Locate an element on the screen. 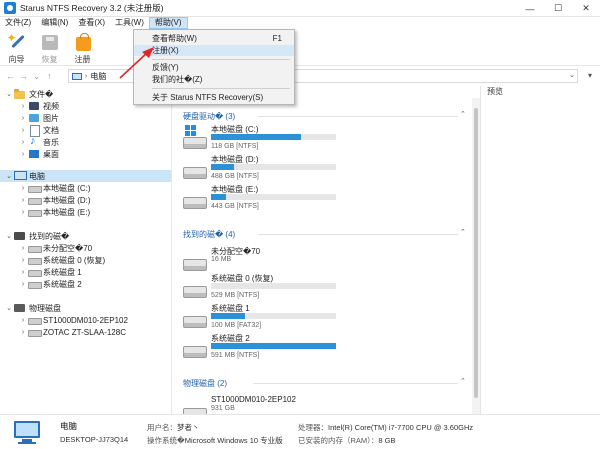  status-os: 操作系统�Microsoft Windows 10 专业版 is located at coordinates (215, 440).